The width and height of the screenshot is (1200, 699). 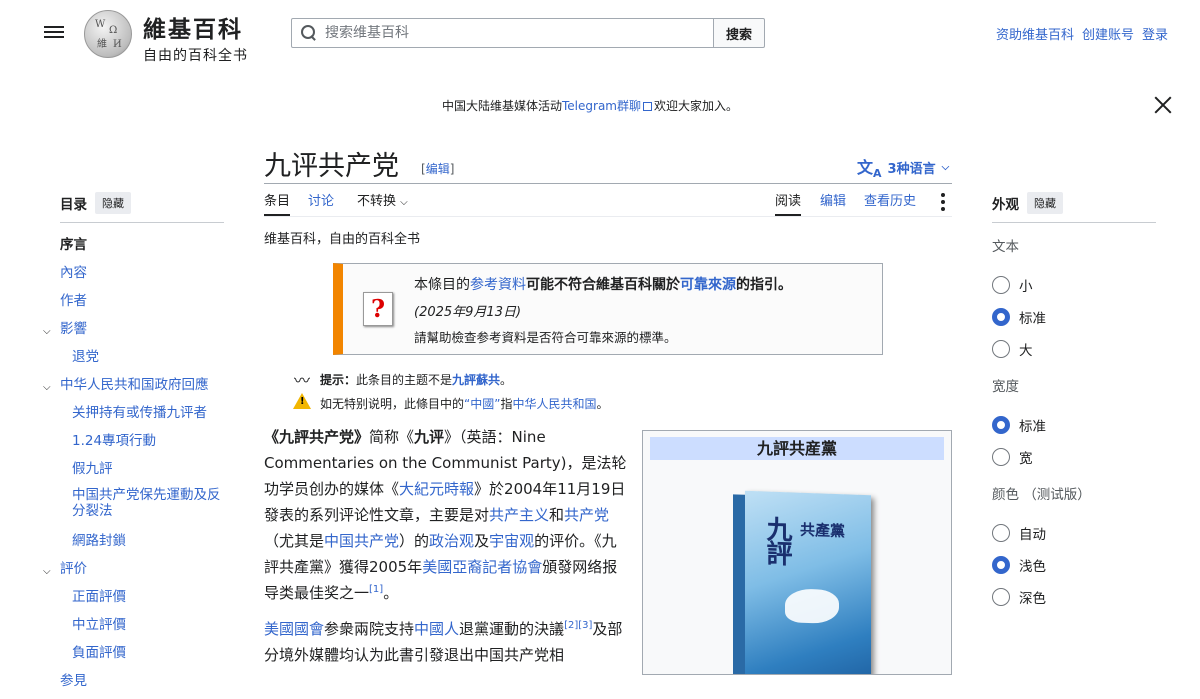 What do you see at coordinates (361, 541) in the screenshot?
I see `wiki-link: 中国共产党` at bounding box center [361, 541].